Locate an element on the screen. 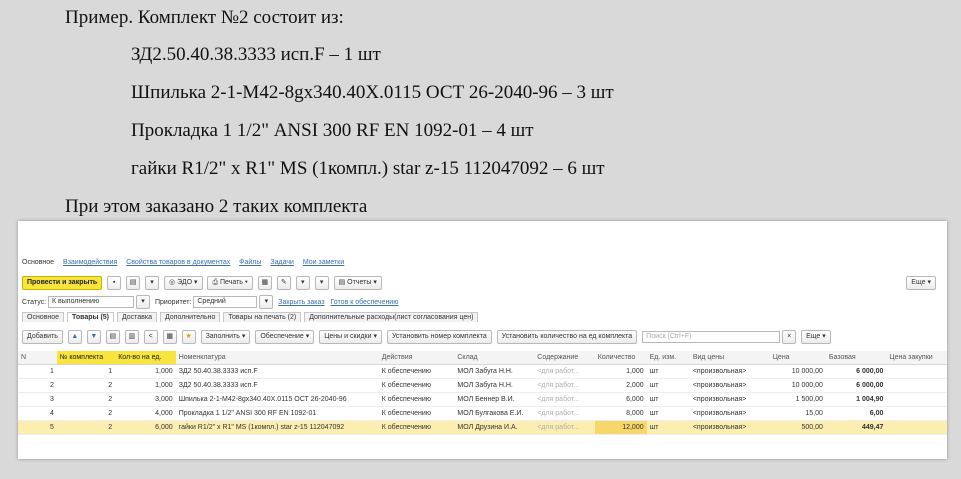 Image resolution: width=961 pixels, height=479 pixels. col-kit-number: № комплекта is located at coordinates (86, 358).